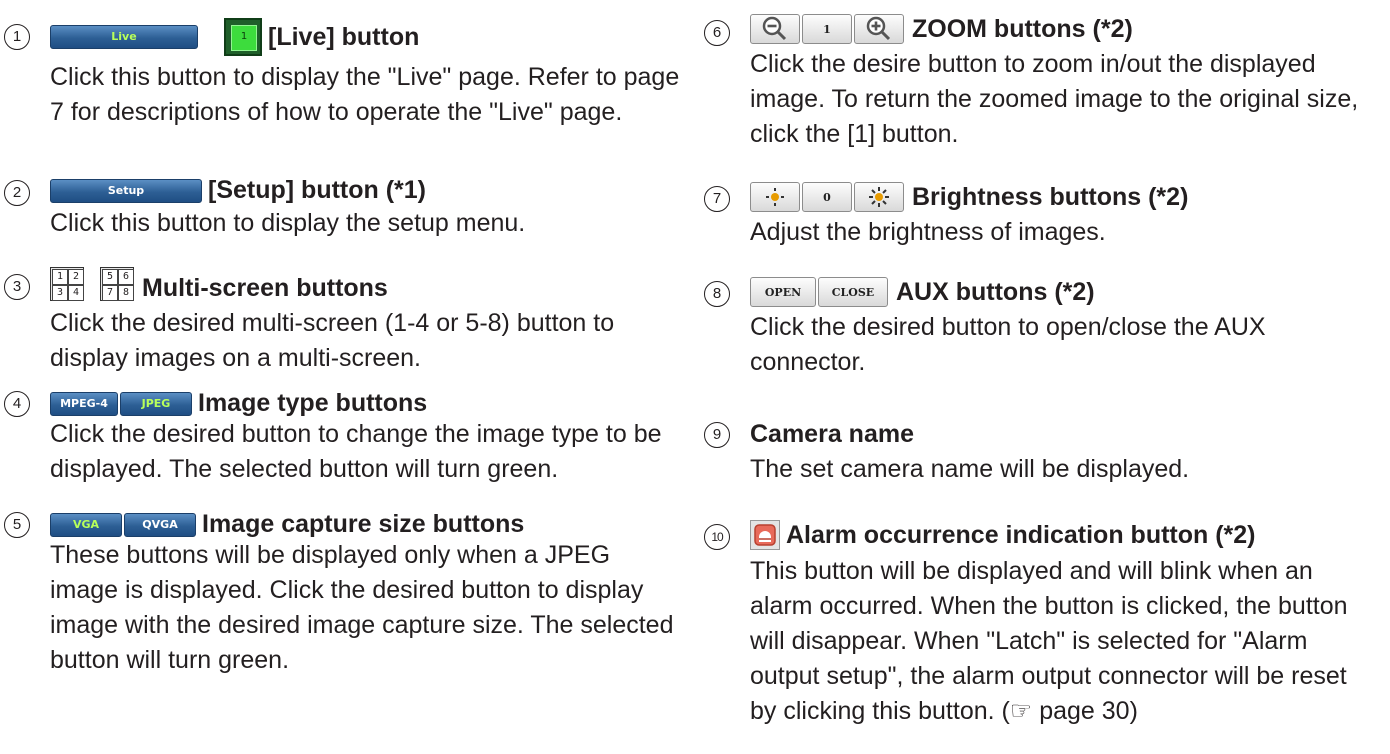 Image resolution: width=1390 pixels, height=754 pixels. What do you see at coordinates (827, 197) in the screenshot?
I see `brightness-reset-button: 0` at bounding box center [827, 197].